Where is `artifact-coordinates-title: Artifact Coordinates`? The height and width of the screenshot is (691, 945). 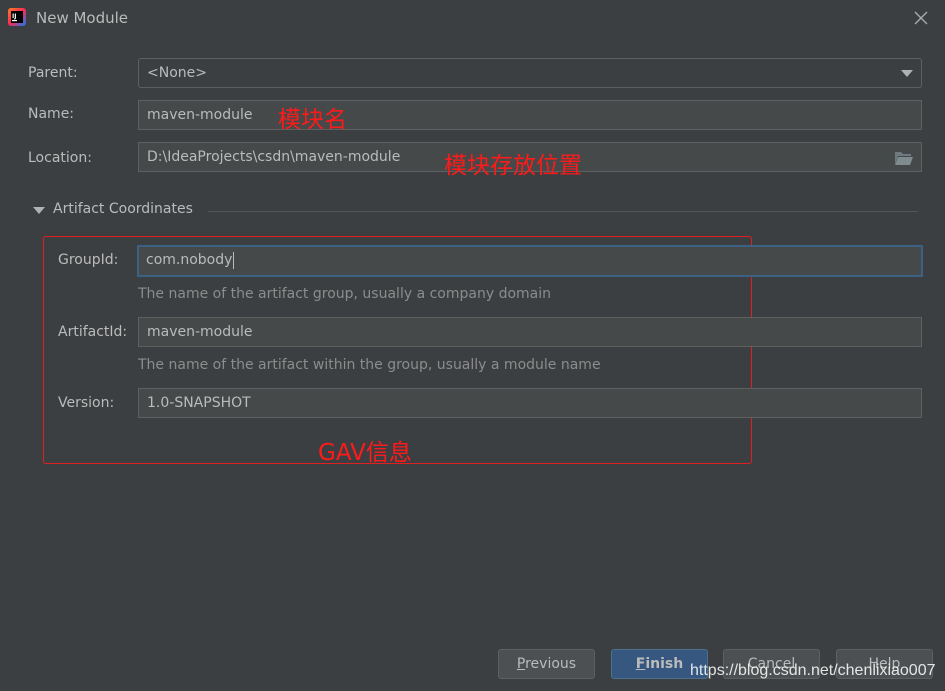 artifact-coordinates-title: Artifact Coordinates is located at coordinates (123, 209).